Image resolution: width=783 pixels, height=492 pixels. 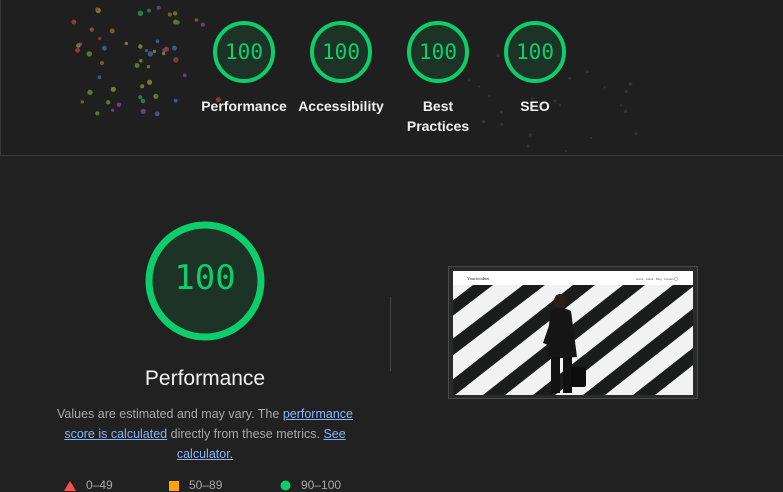 I want to click on nav-item: About, so click(x=650, y=279).